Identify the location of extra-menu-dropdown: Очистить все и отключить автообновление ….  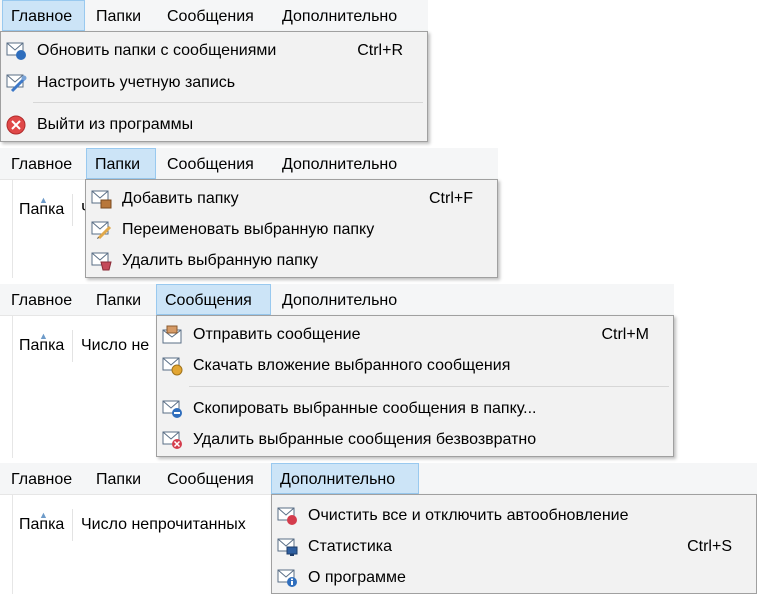
(514, 544).